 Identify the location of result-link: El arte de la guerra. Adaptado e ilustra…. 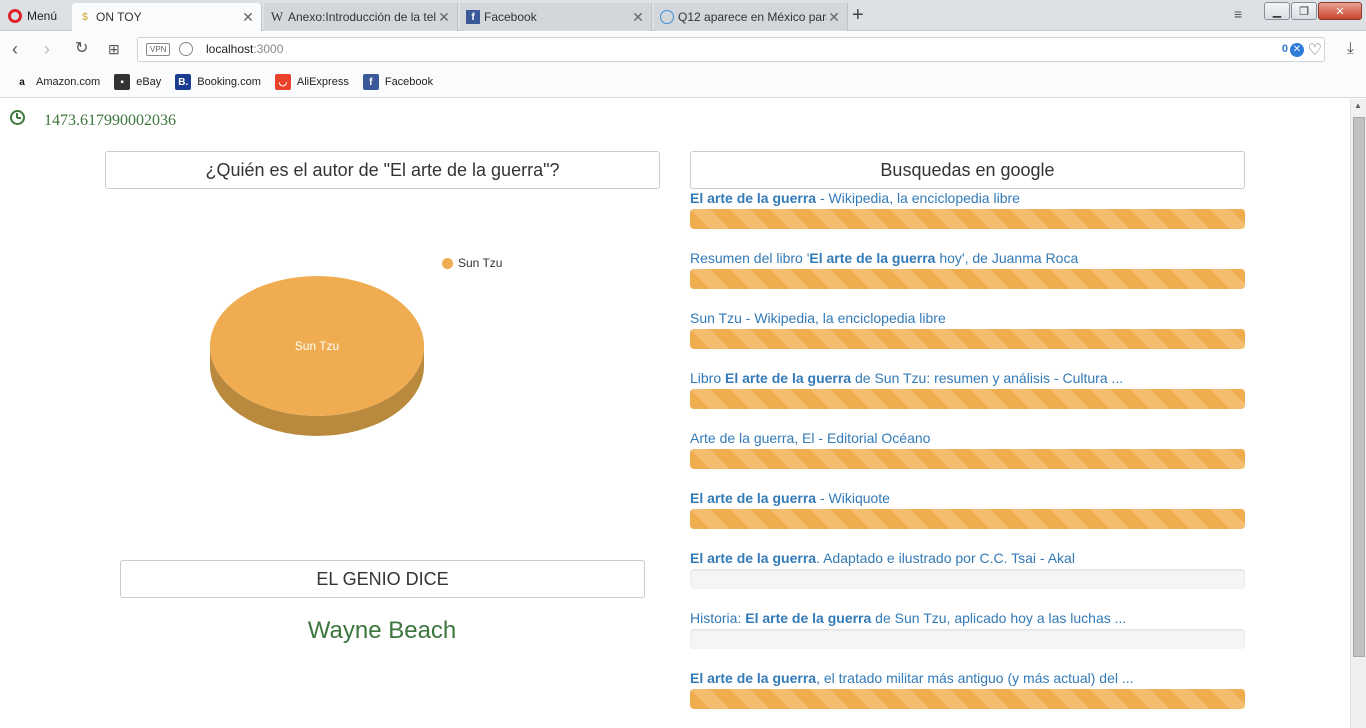
(967, 559).